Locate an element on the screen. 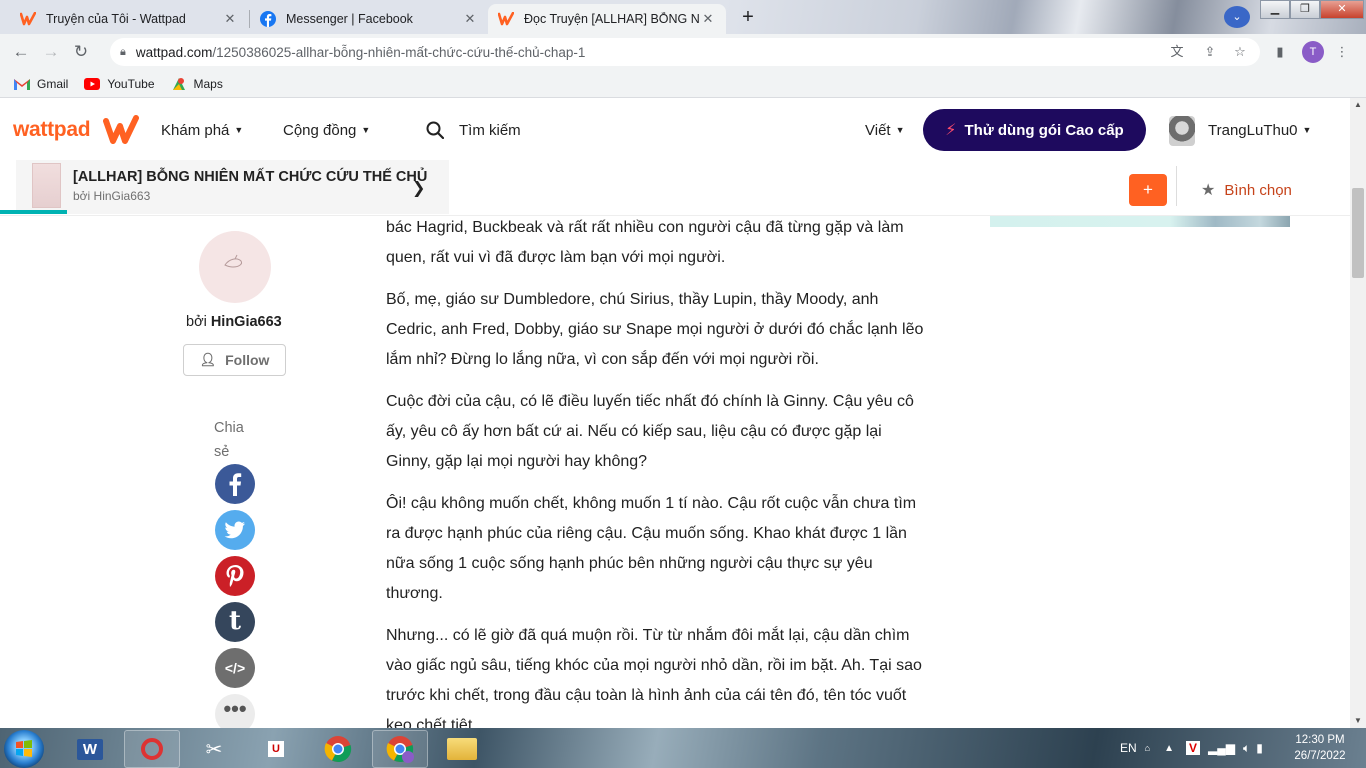 The height and width of the screenshot is (768, 1366). scrollbar-thumb is located at coordinates (1358, 233).